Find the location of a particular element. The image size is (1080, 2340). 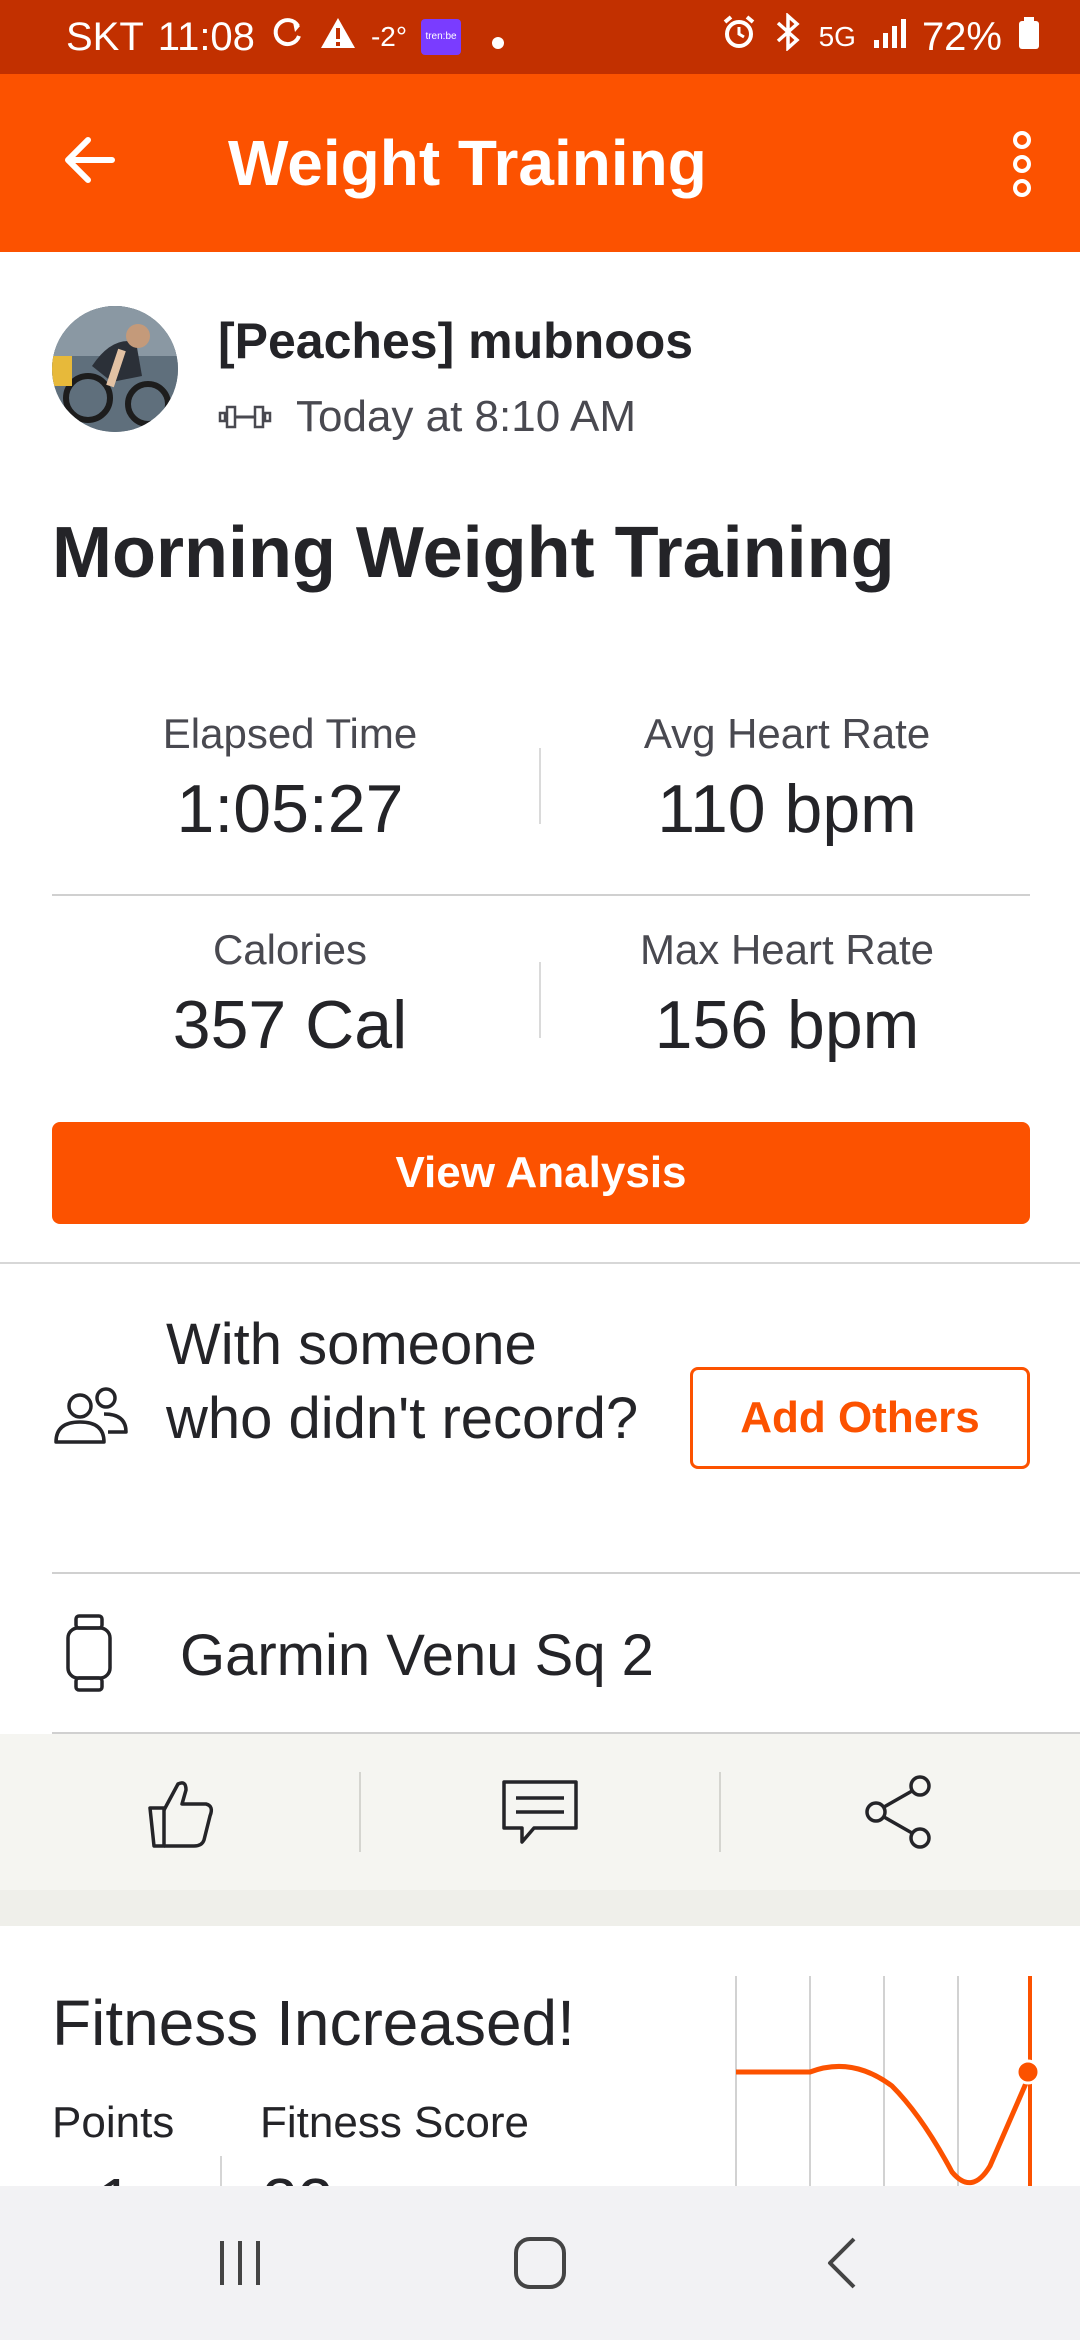

athlete-name: [Peaches] mubnoos is located at coordinates (455, 341).